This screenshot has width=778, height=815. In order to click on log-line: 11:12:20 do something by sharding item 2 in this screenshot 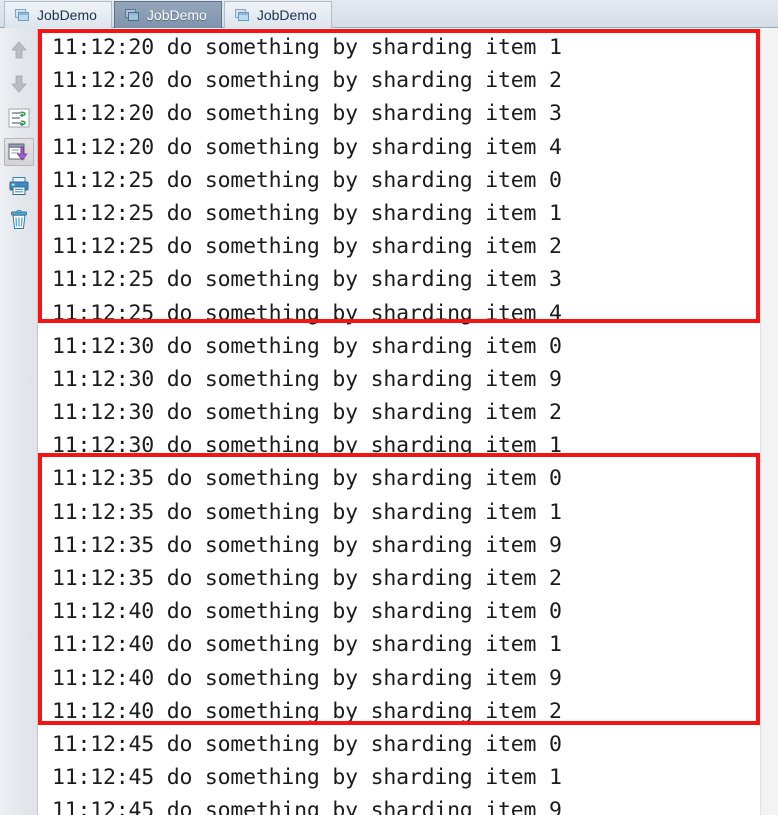, I will do `click(307, 81)`.